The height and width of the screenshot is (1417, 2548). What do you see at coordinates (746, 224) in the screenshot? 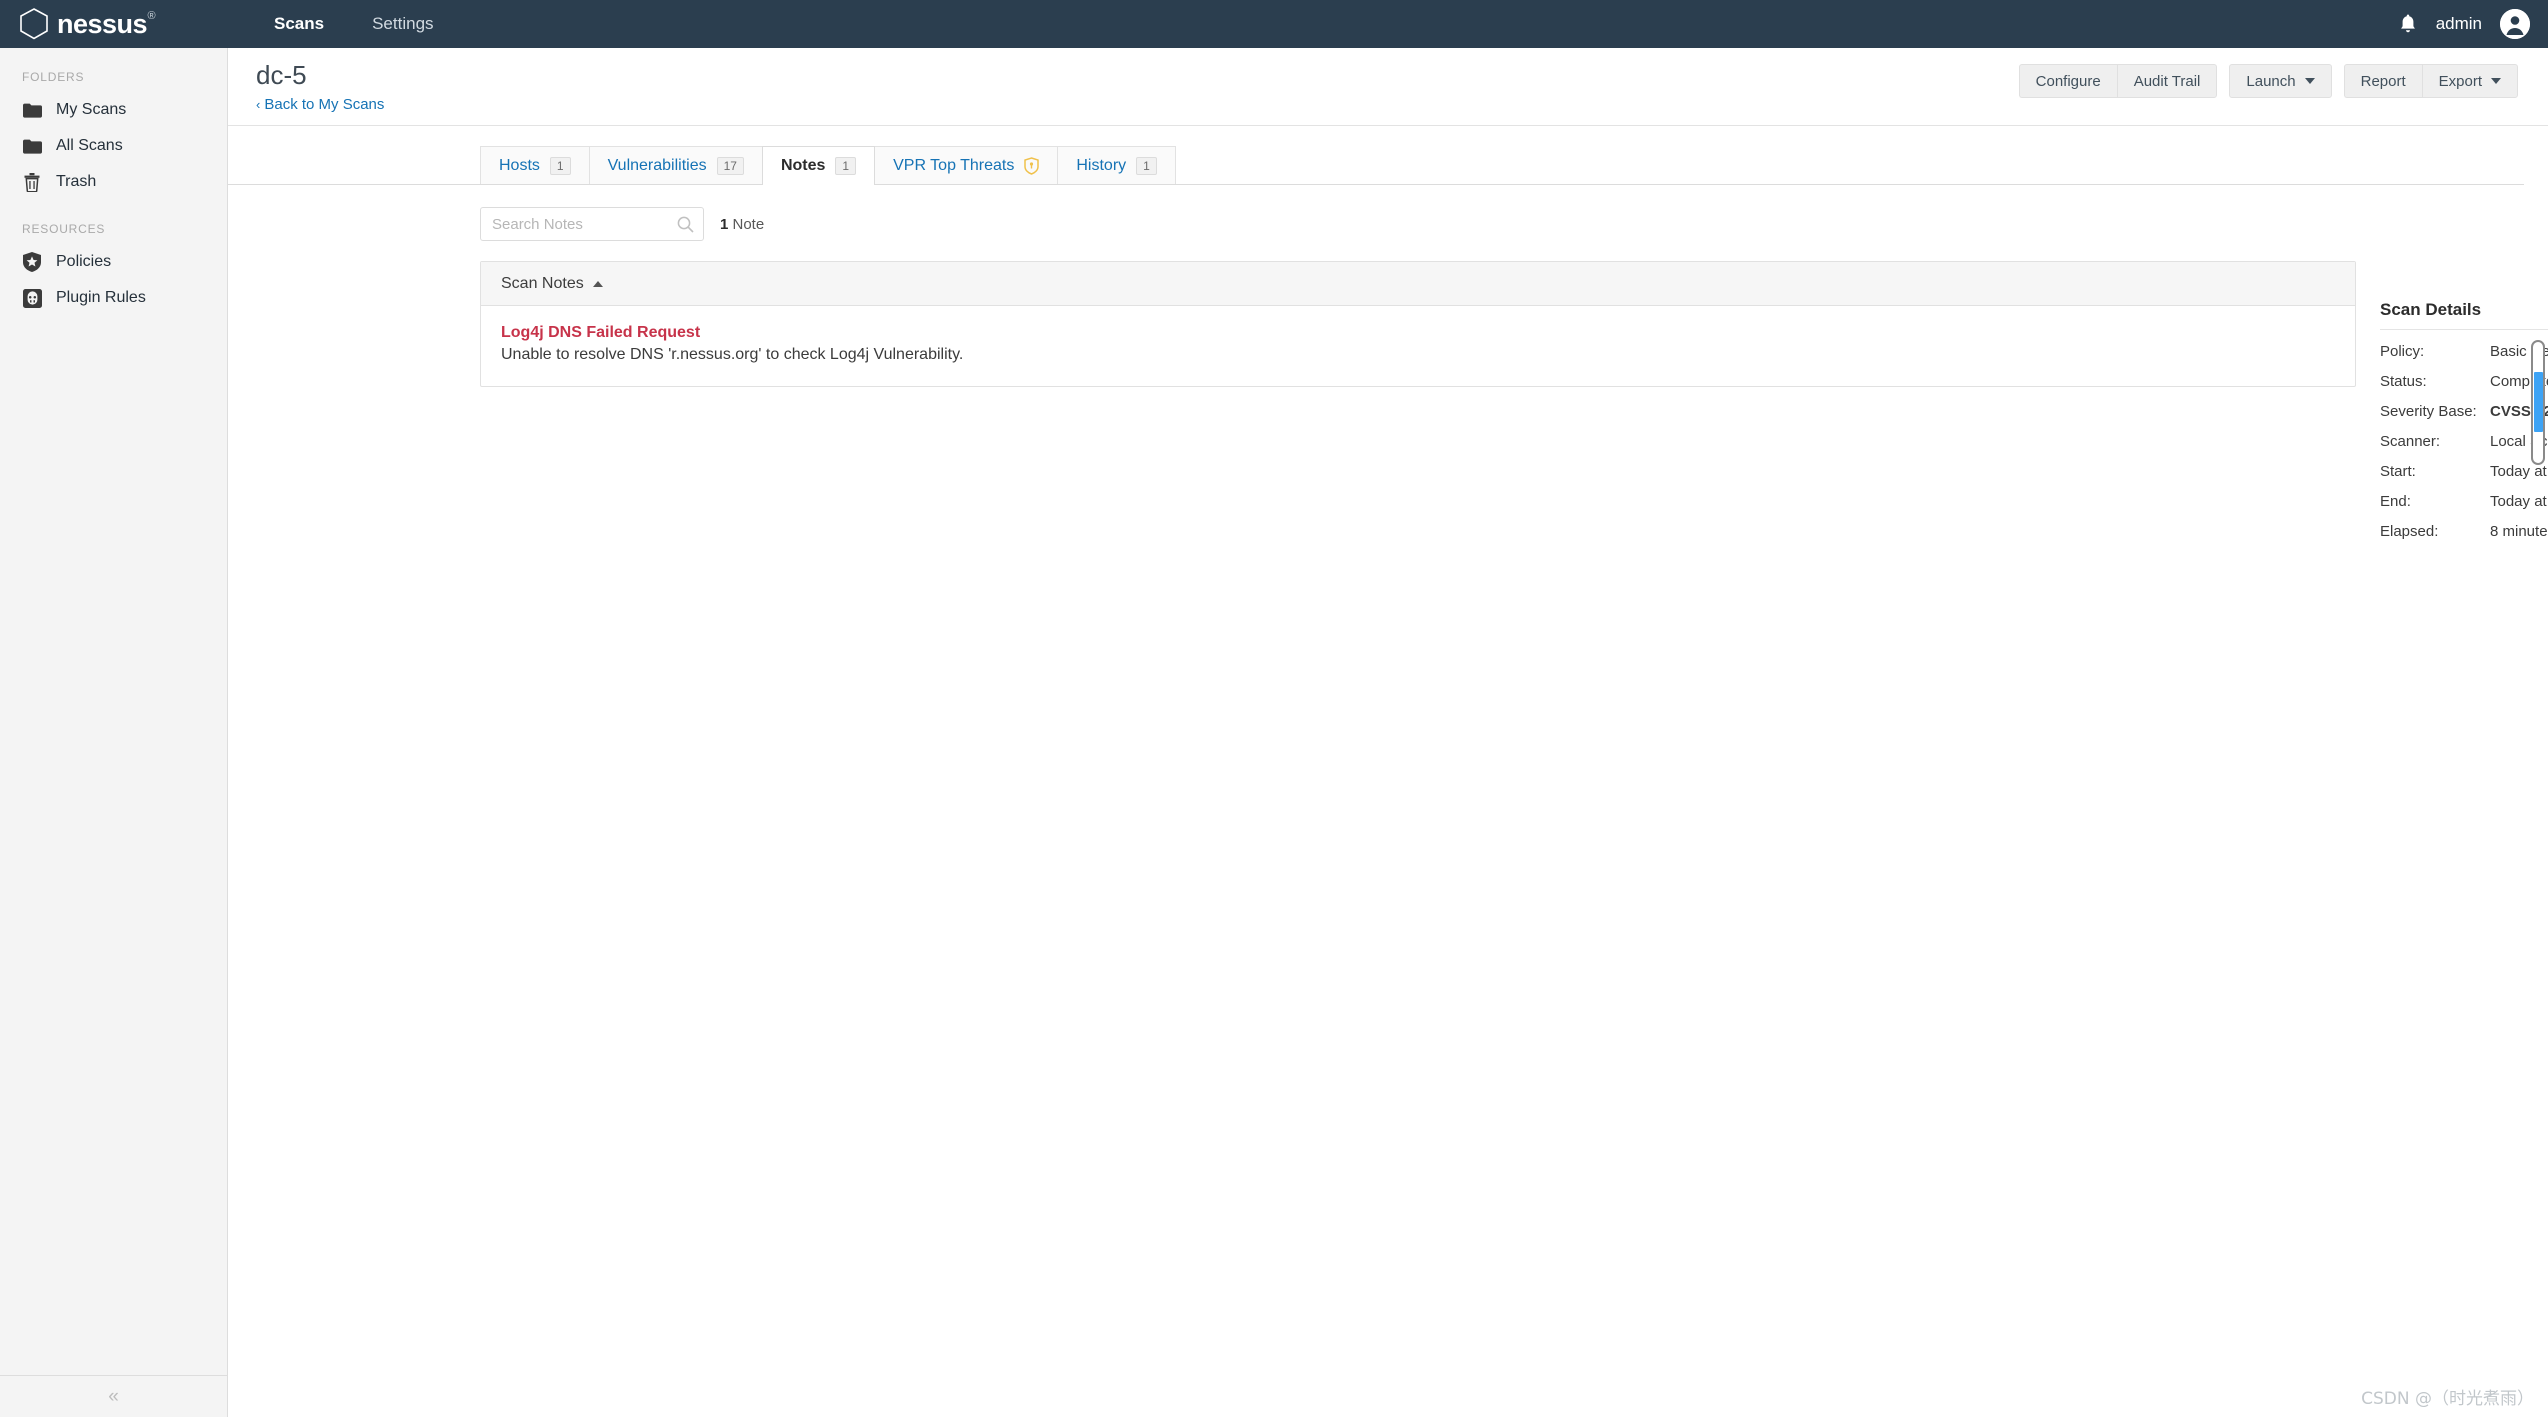
I see `result-count-label: Note` at bounding box center [746, 224].